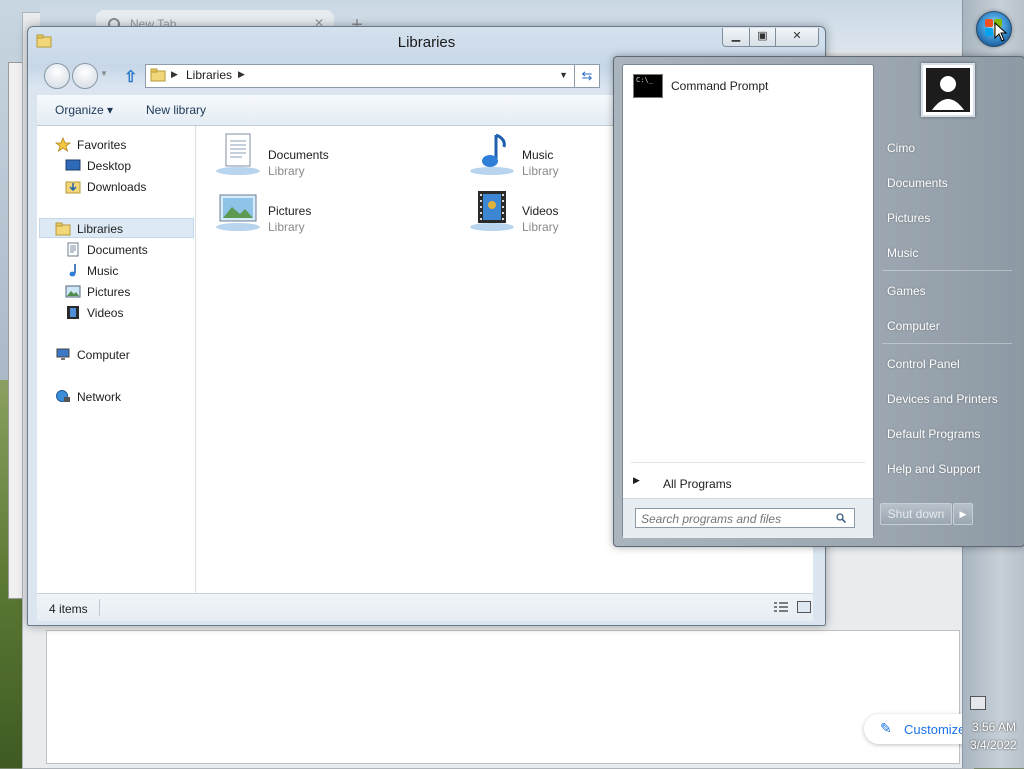 The height and width of the screenshot is (769, 1024). Describe the element at coordinates (797, 37) in the screenshot. I see `close-button: ✕` at that location.